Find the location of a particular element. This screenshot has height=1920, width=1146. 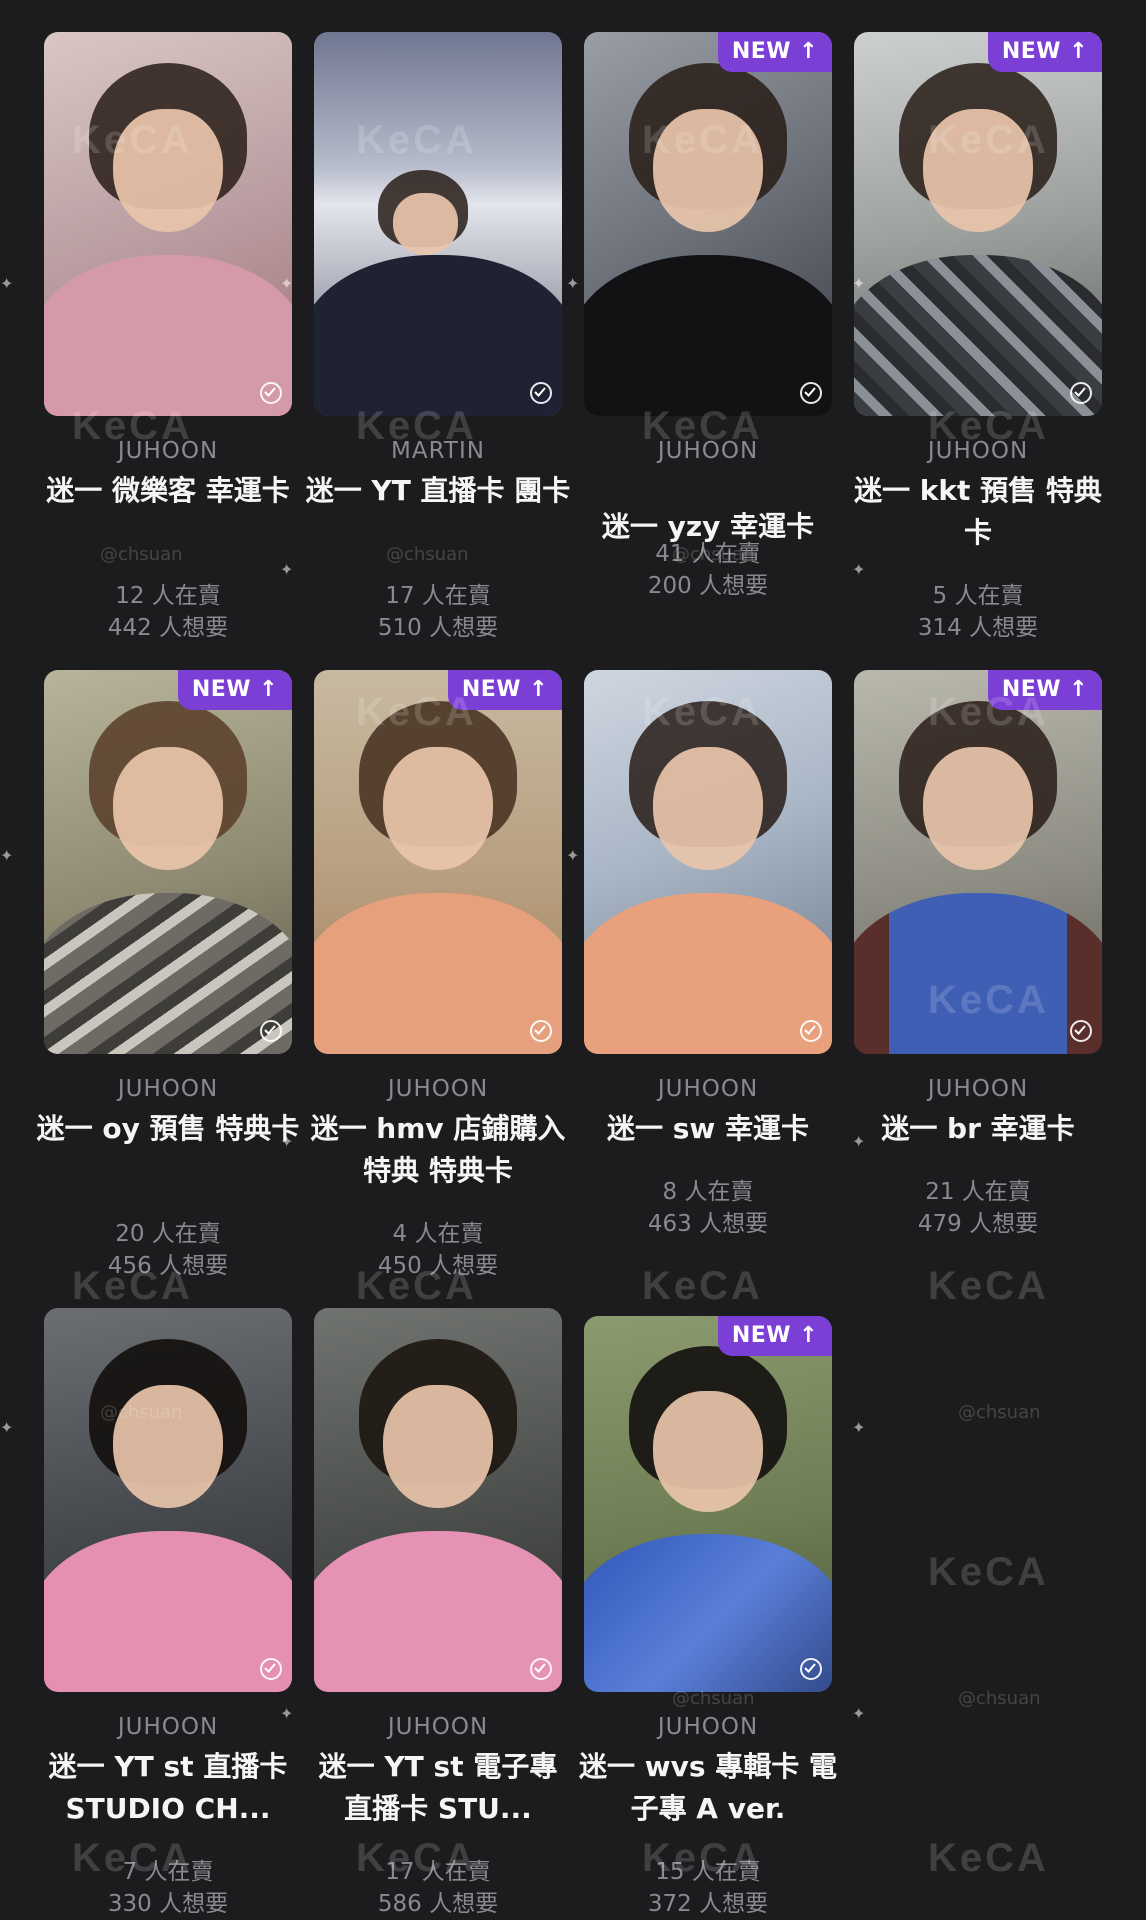

sellers-count: 21 人在賣 is located at coordinates (978, 1192).